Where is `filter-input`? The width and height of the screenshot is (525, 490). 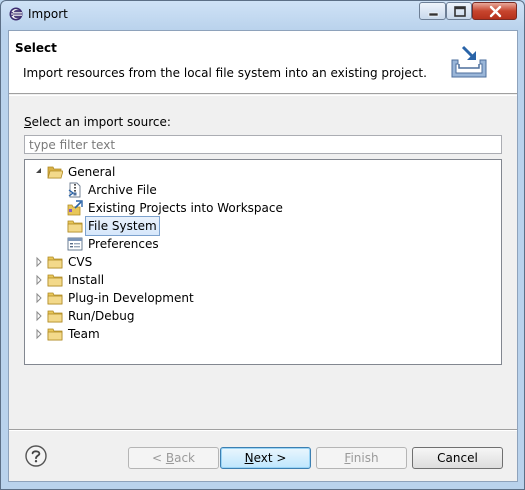 filter-input is located at coordinates (263, 144).